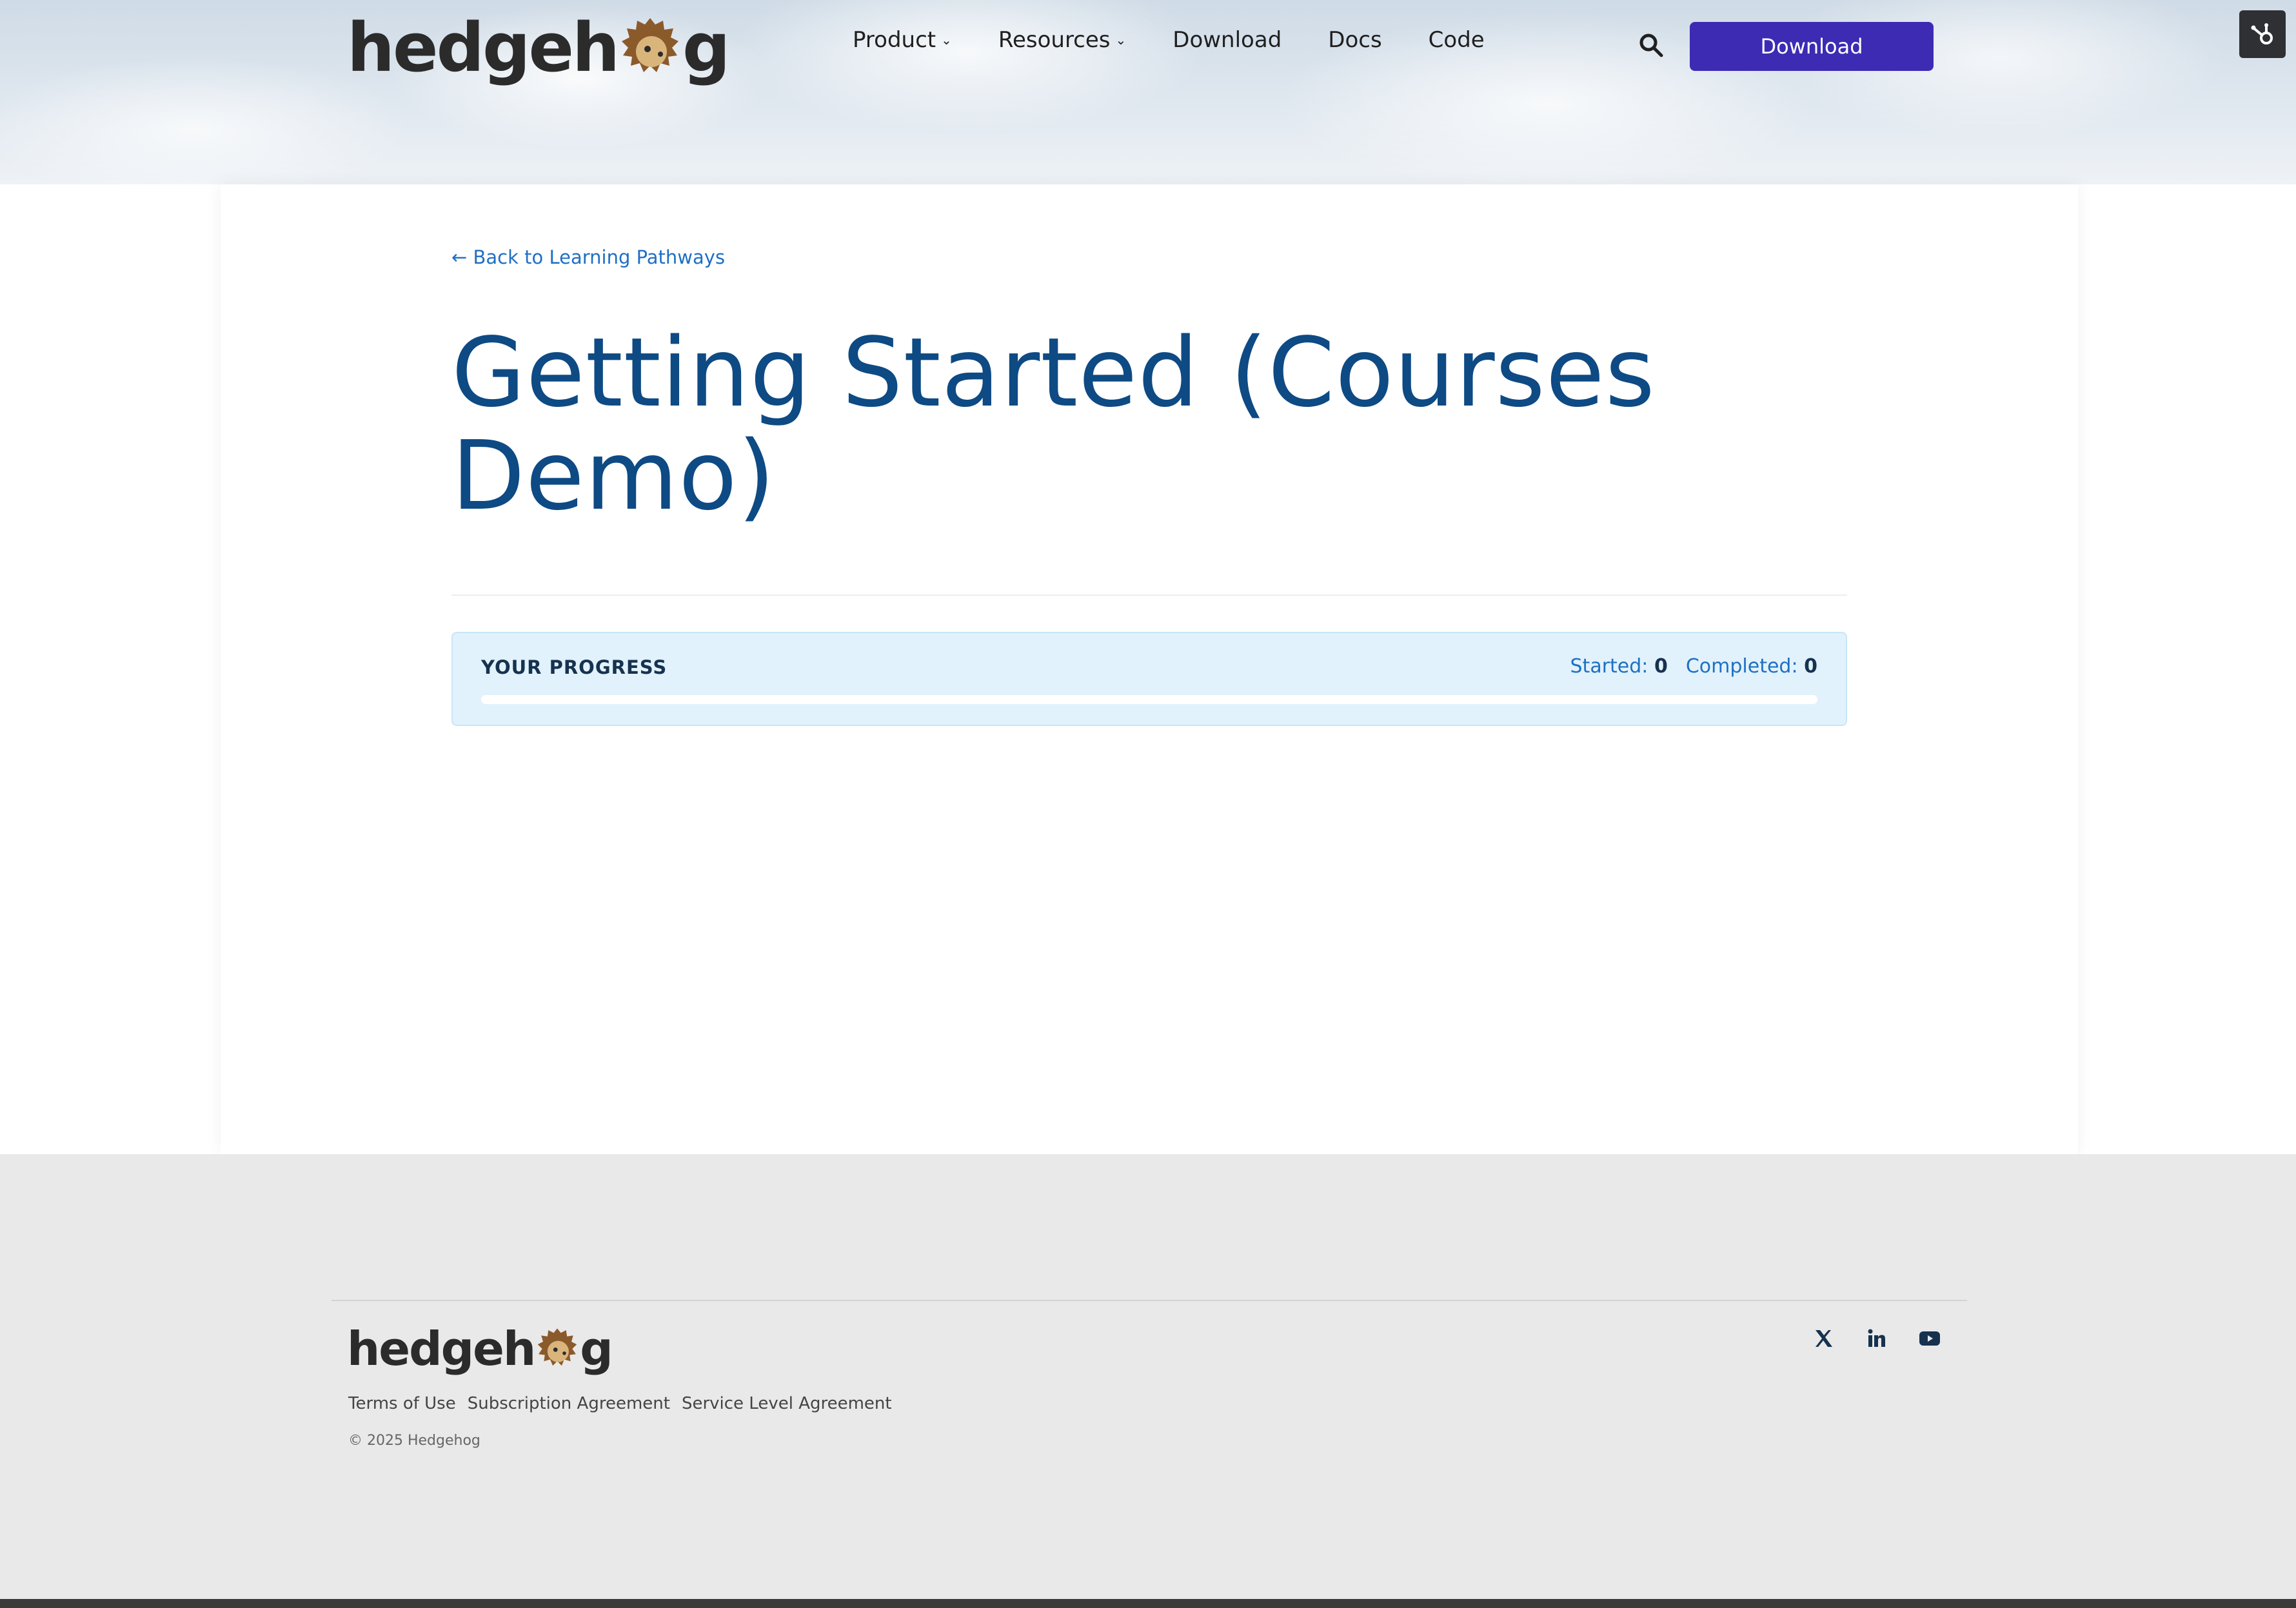 The image size is (2296, 1608). What do you see at coordinates (1053, 424) in the screenshot?
I see `page-title: Getting Started (Courses Demo)` at bounding box center [1053, 424].